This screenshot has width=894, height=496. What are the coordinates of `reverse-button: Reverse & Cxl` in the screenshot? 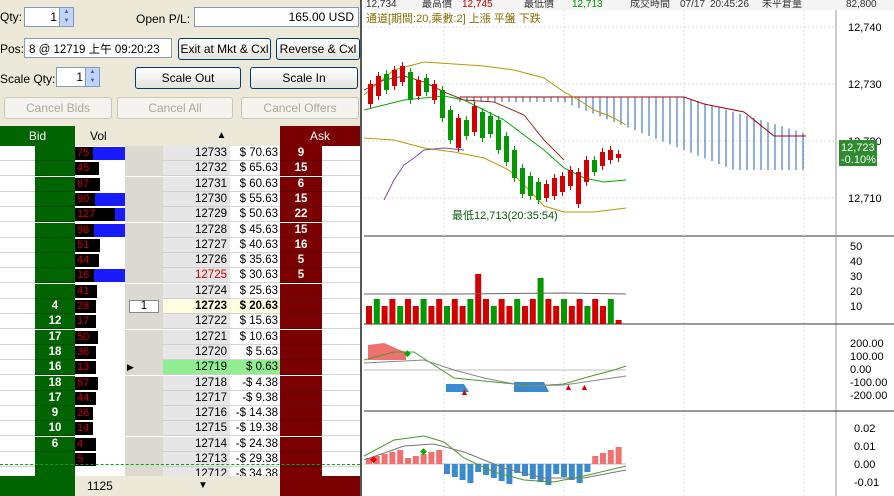 It's located at (318, 49).